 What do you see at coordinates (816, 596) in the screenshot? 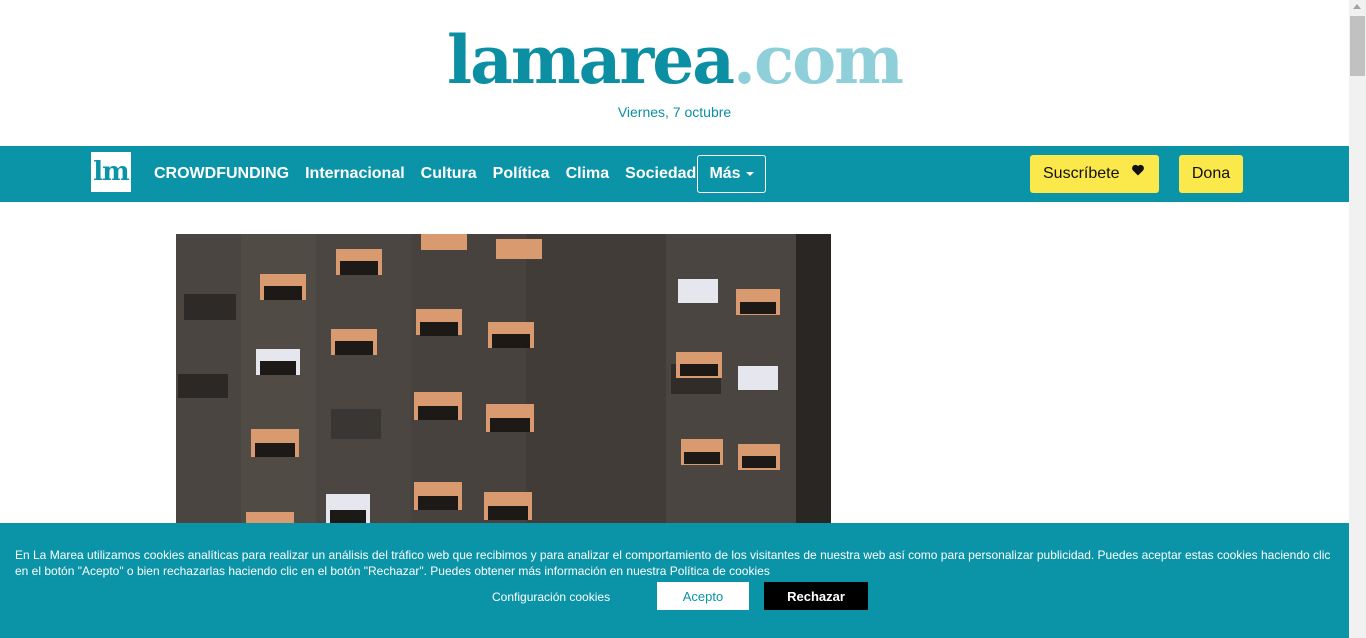
I see `cookie-reject-button: Rechazar` at bounding box center [816, 596].